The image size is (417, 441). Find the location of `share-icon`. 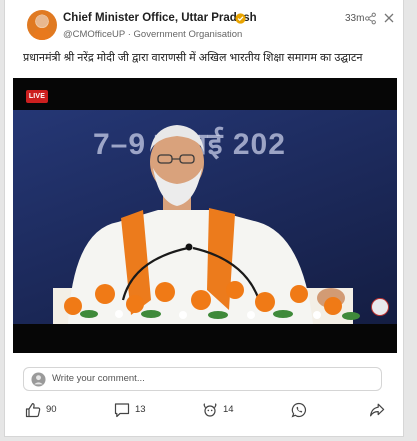

share-icon is located at coordinates (370, 18).